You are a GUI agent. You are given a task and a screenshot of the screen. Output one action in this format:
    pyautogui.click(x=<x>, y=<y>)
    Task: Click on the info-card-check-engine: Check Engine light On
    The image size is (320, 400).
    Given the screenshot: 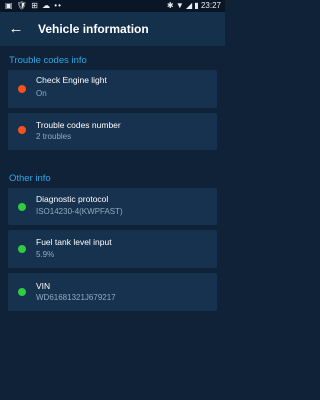 What is the action you would take?
    pyautogui.click(x=112, y=89)
    